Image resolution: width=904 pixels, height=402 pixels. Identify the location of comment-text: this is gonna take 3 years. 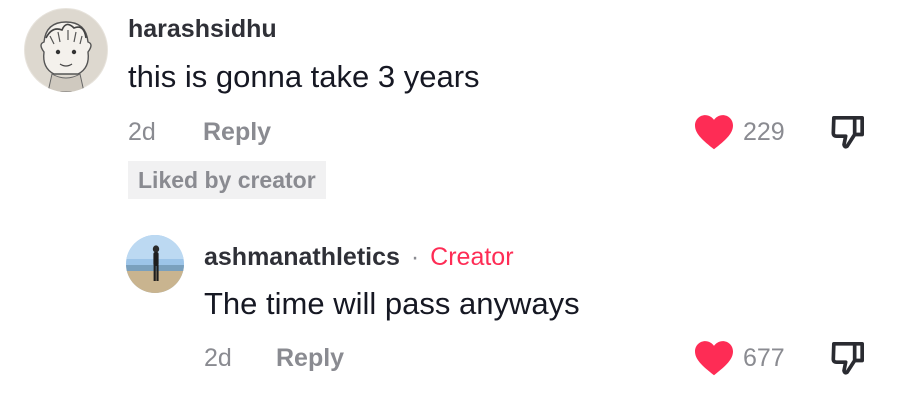
(304, 76).